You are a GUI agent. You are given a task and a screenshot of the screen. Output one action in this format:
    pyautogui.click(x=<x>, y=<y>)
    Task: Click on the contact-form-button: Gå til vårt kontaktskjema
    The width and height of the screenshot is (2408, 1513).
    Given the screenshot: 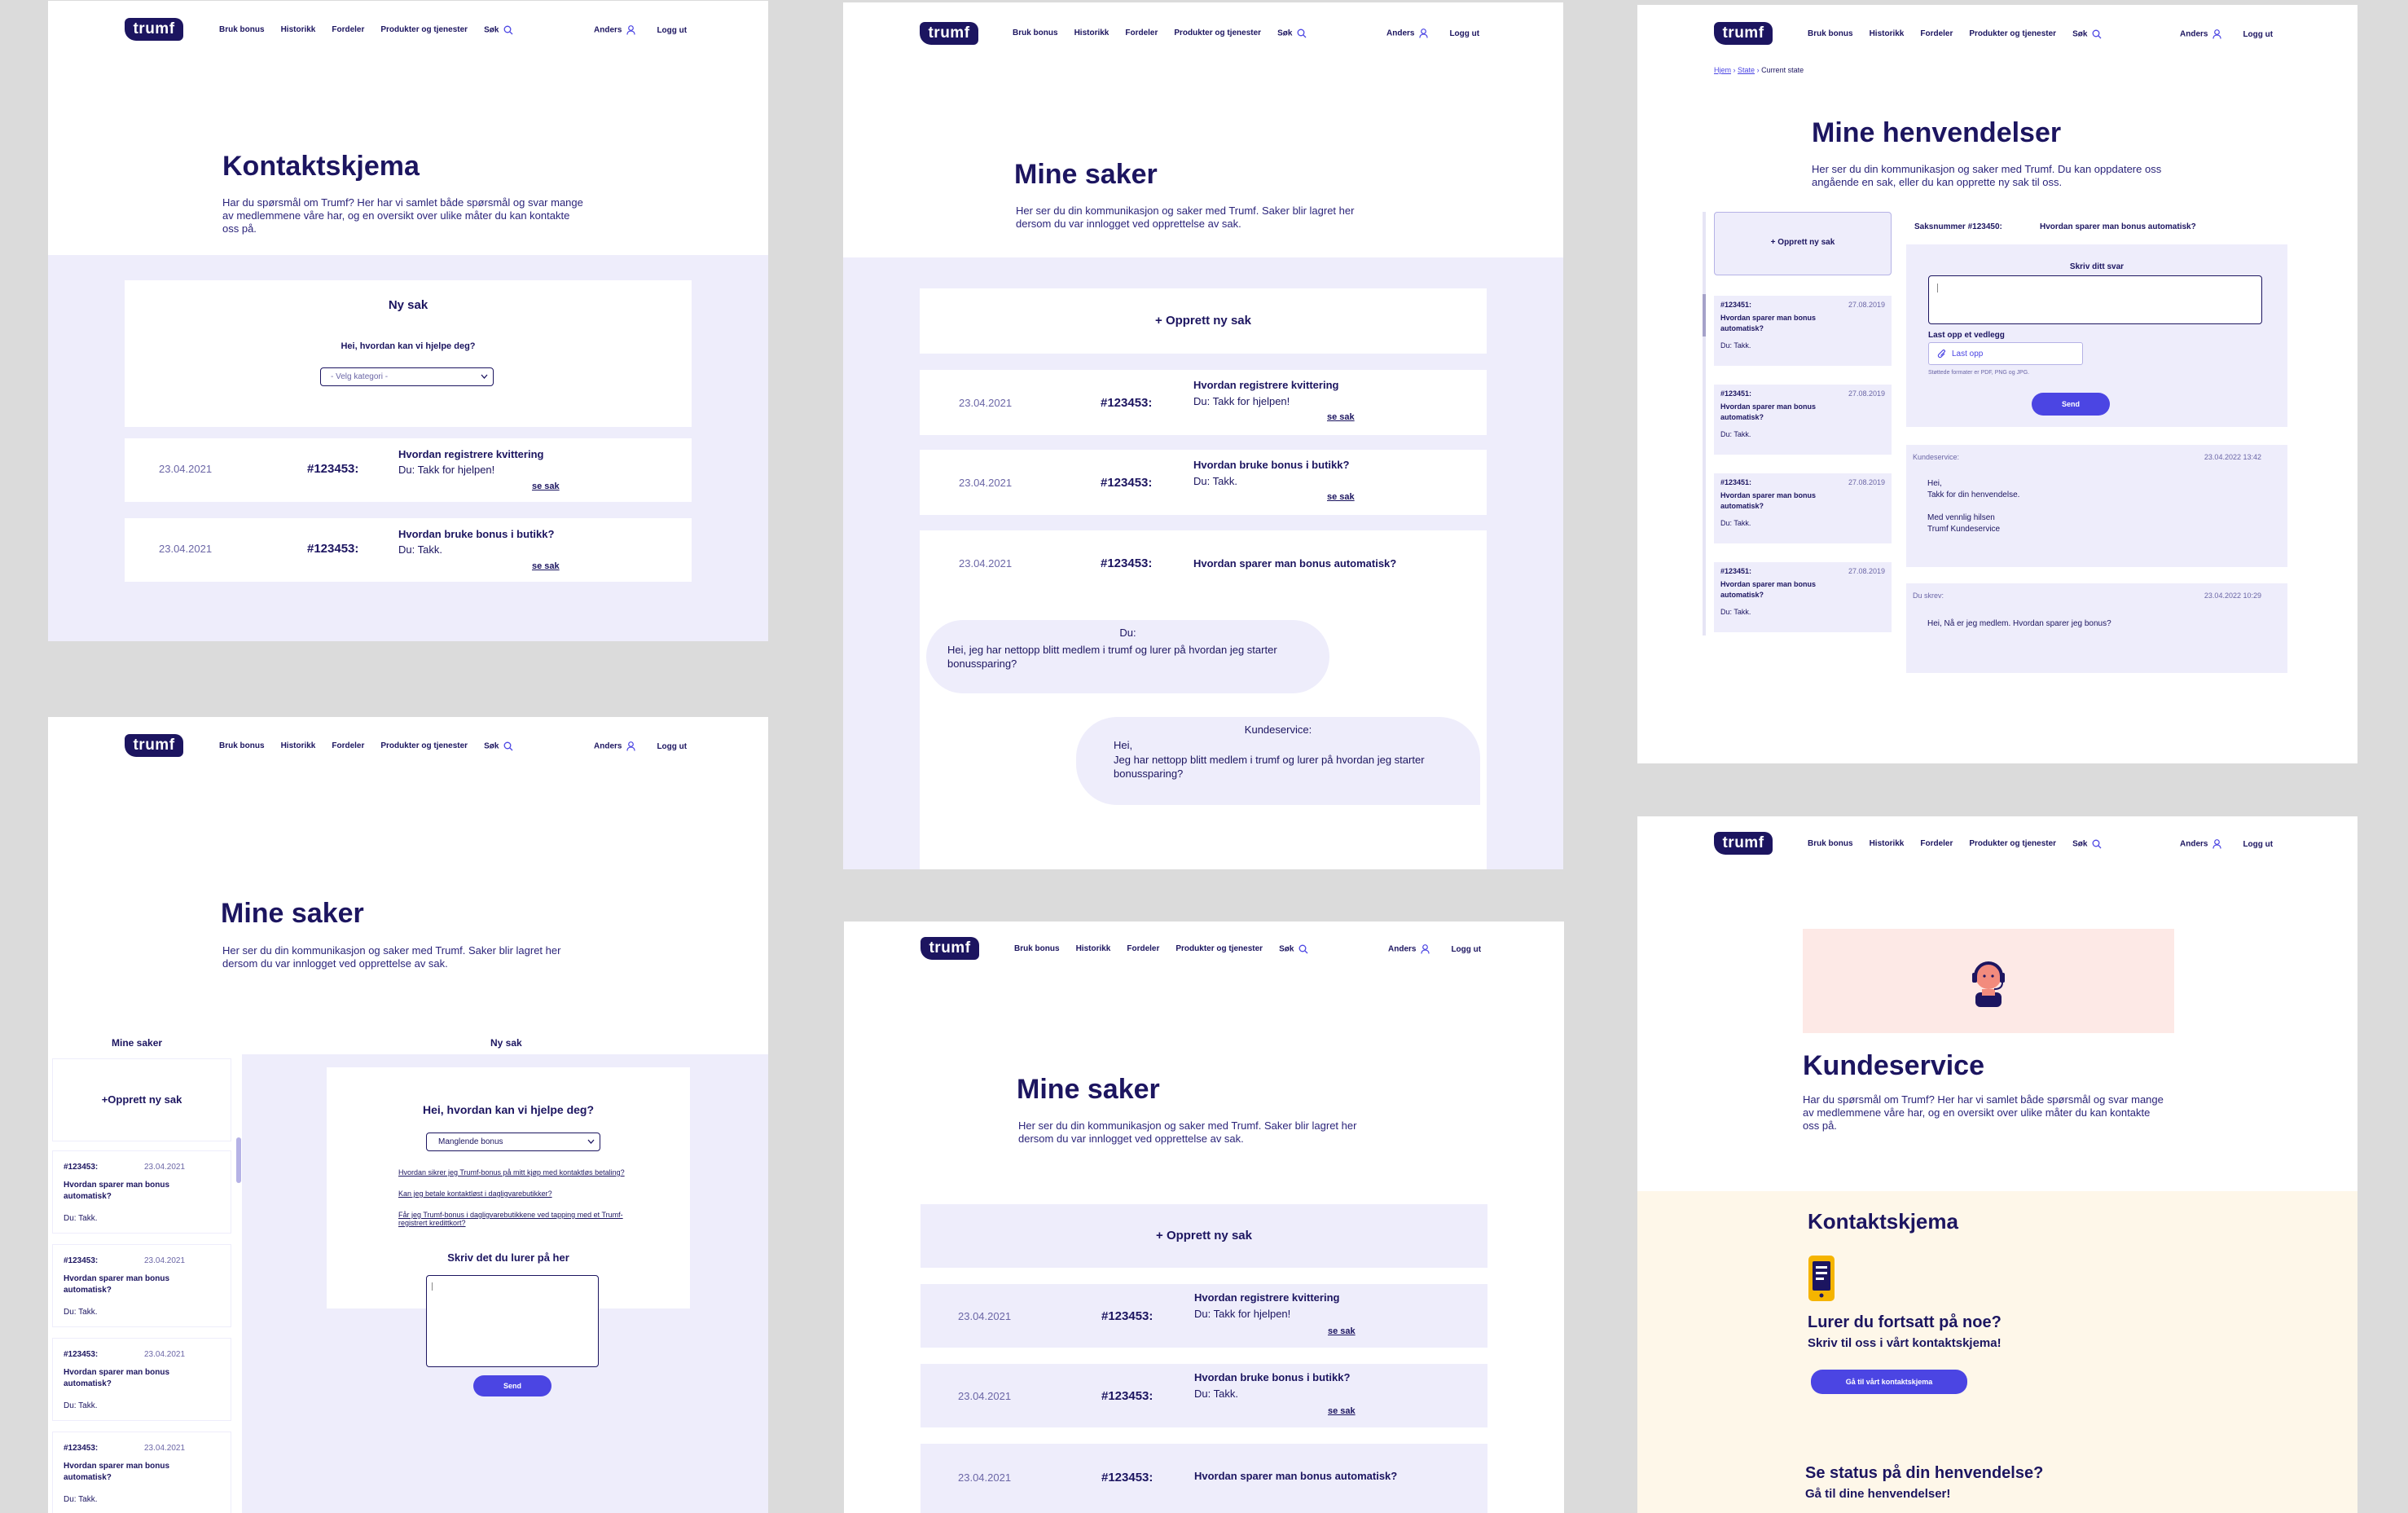 What is the action you would take?
    pyautogui.click(x=1889, y=1382)
    